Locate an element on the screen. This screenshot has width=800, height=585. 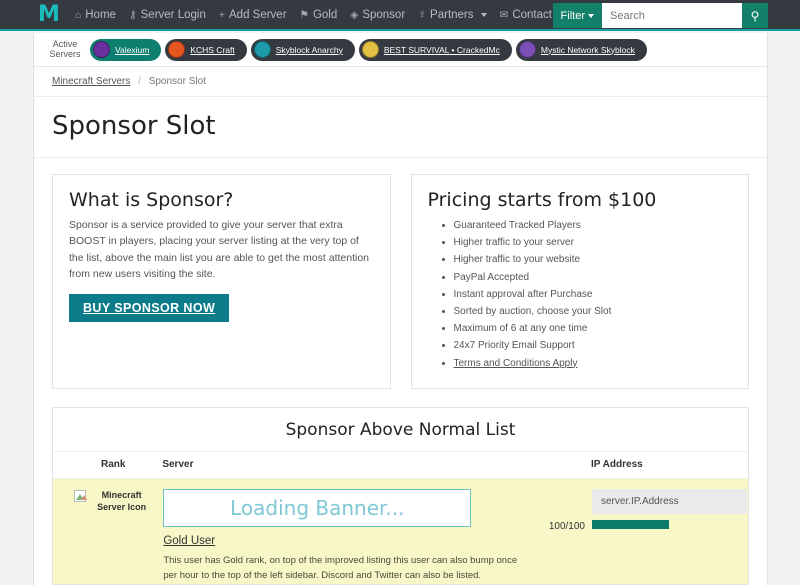
terms-and-conditions-link: Terms and Conditions Apply is located at coordinates (516, 363).